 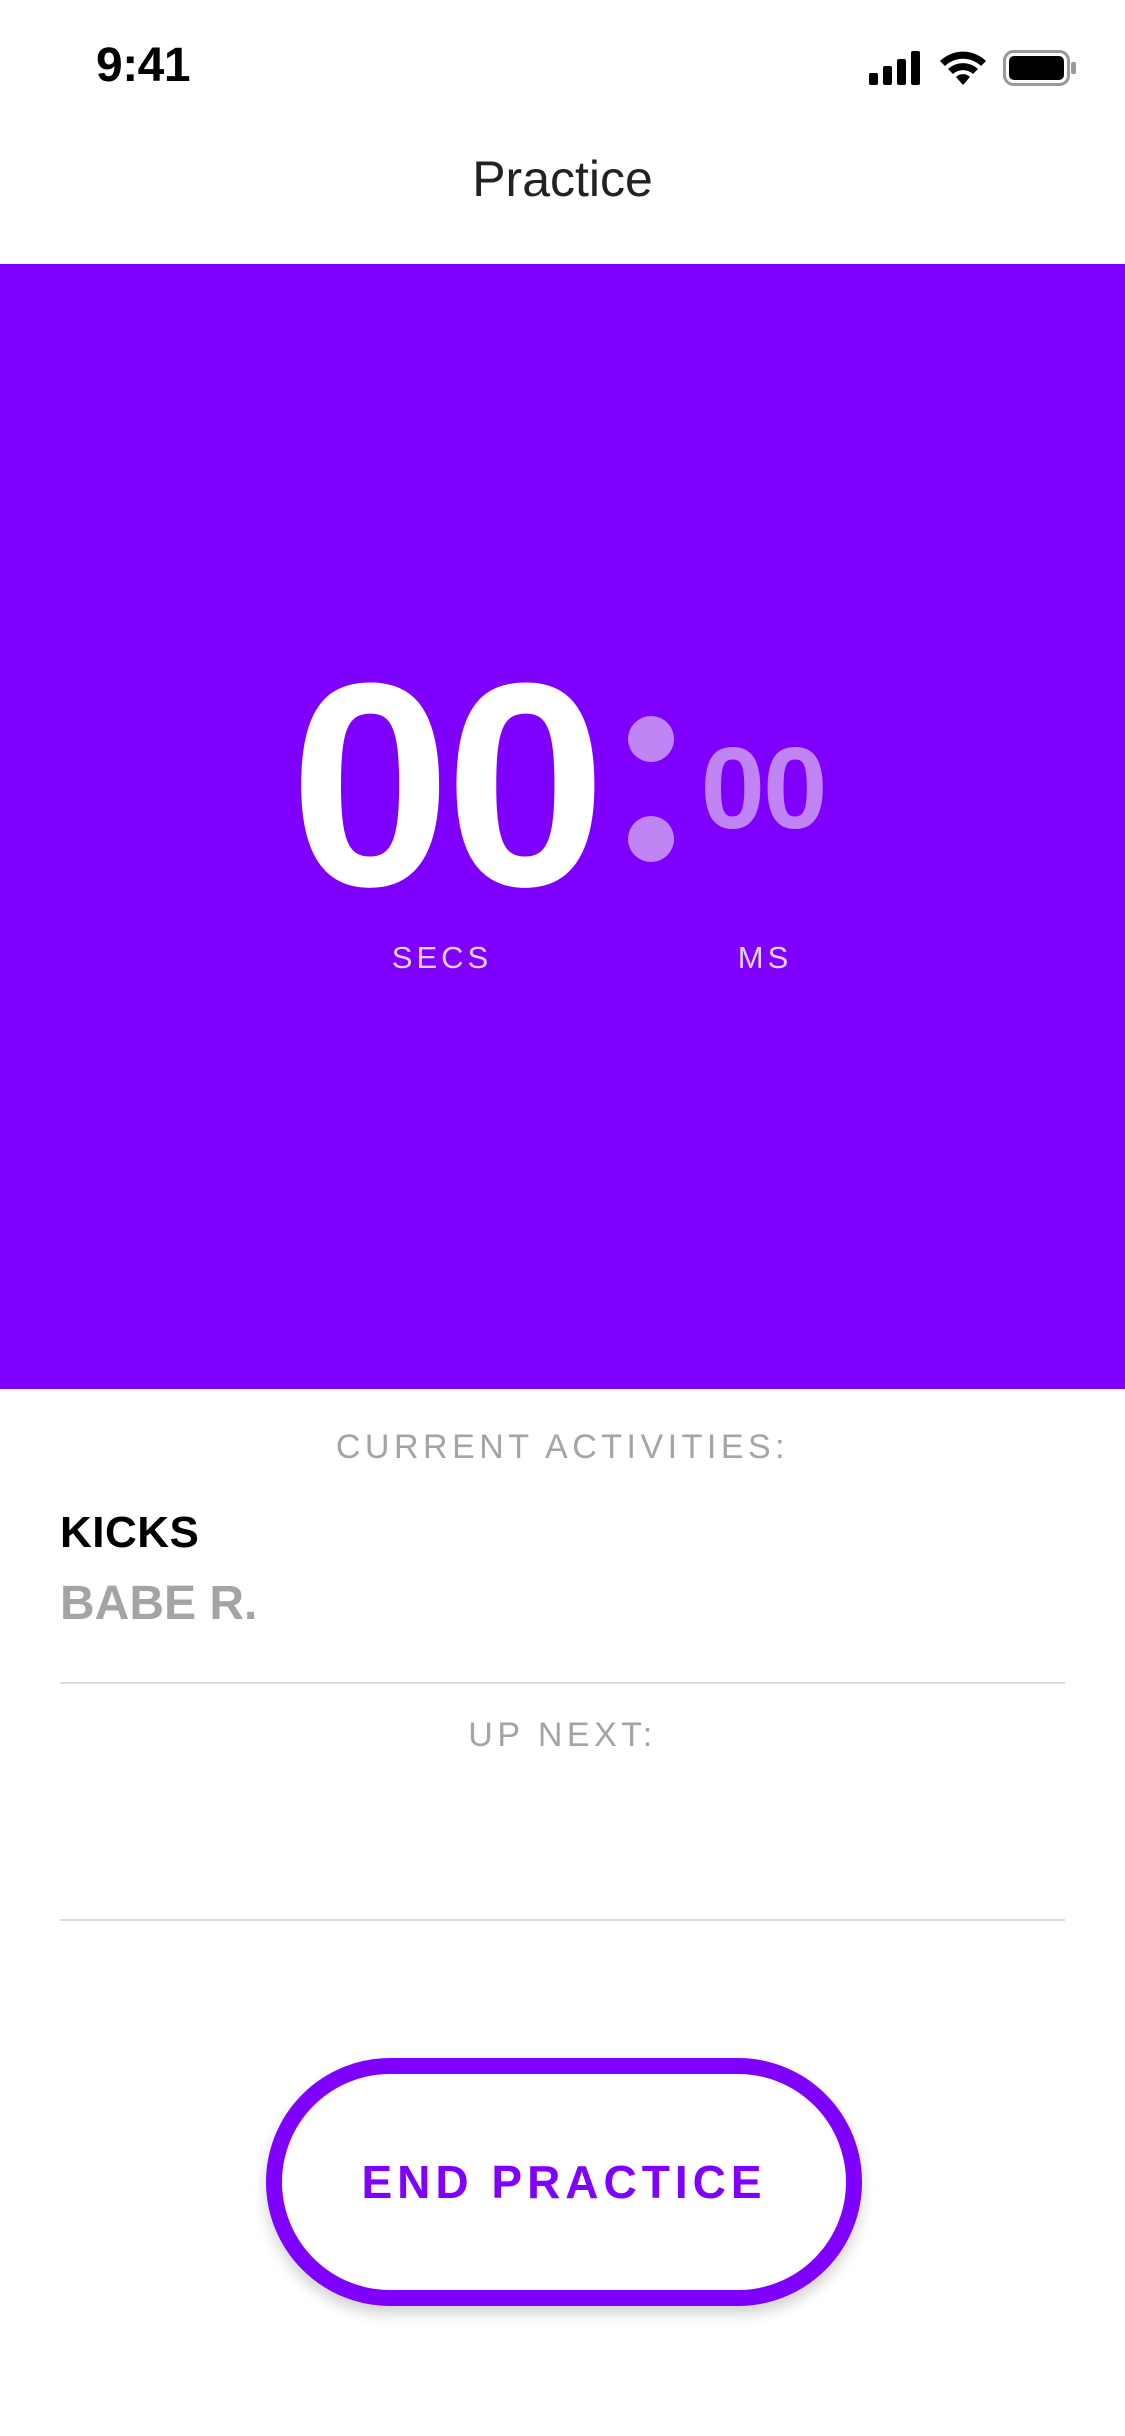 I want to click on status-time: 9:41, so click(x=143, y=65).